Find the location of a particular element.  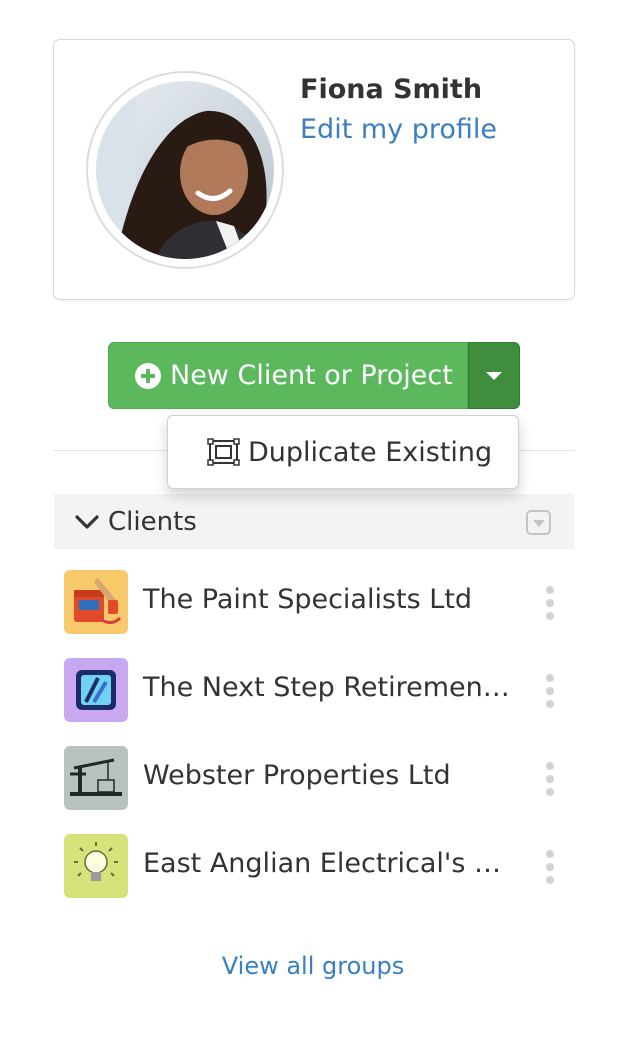

new-client-button: New Client or Project is located at coordinates (288, 375).